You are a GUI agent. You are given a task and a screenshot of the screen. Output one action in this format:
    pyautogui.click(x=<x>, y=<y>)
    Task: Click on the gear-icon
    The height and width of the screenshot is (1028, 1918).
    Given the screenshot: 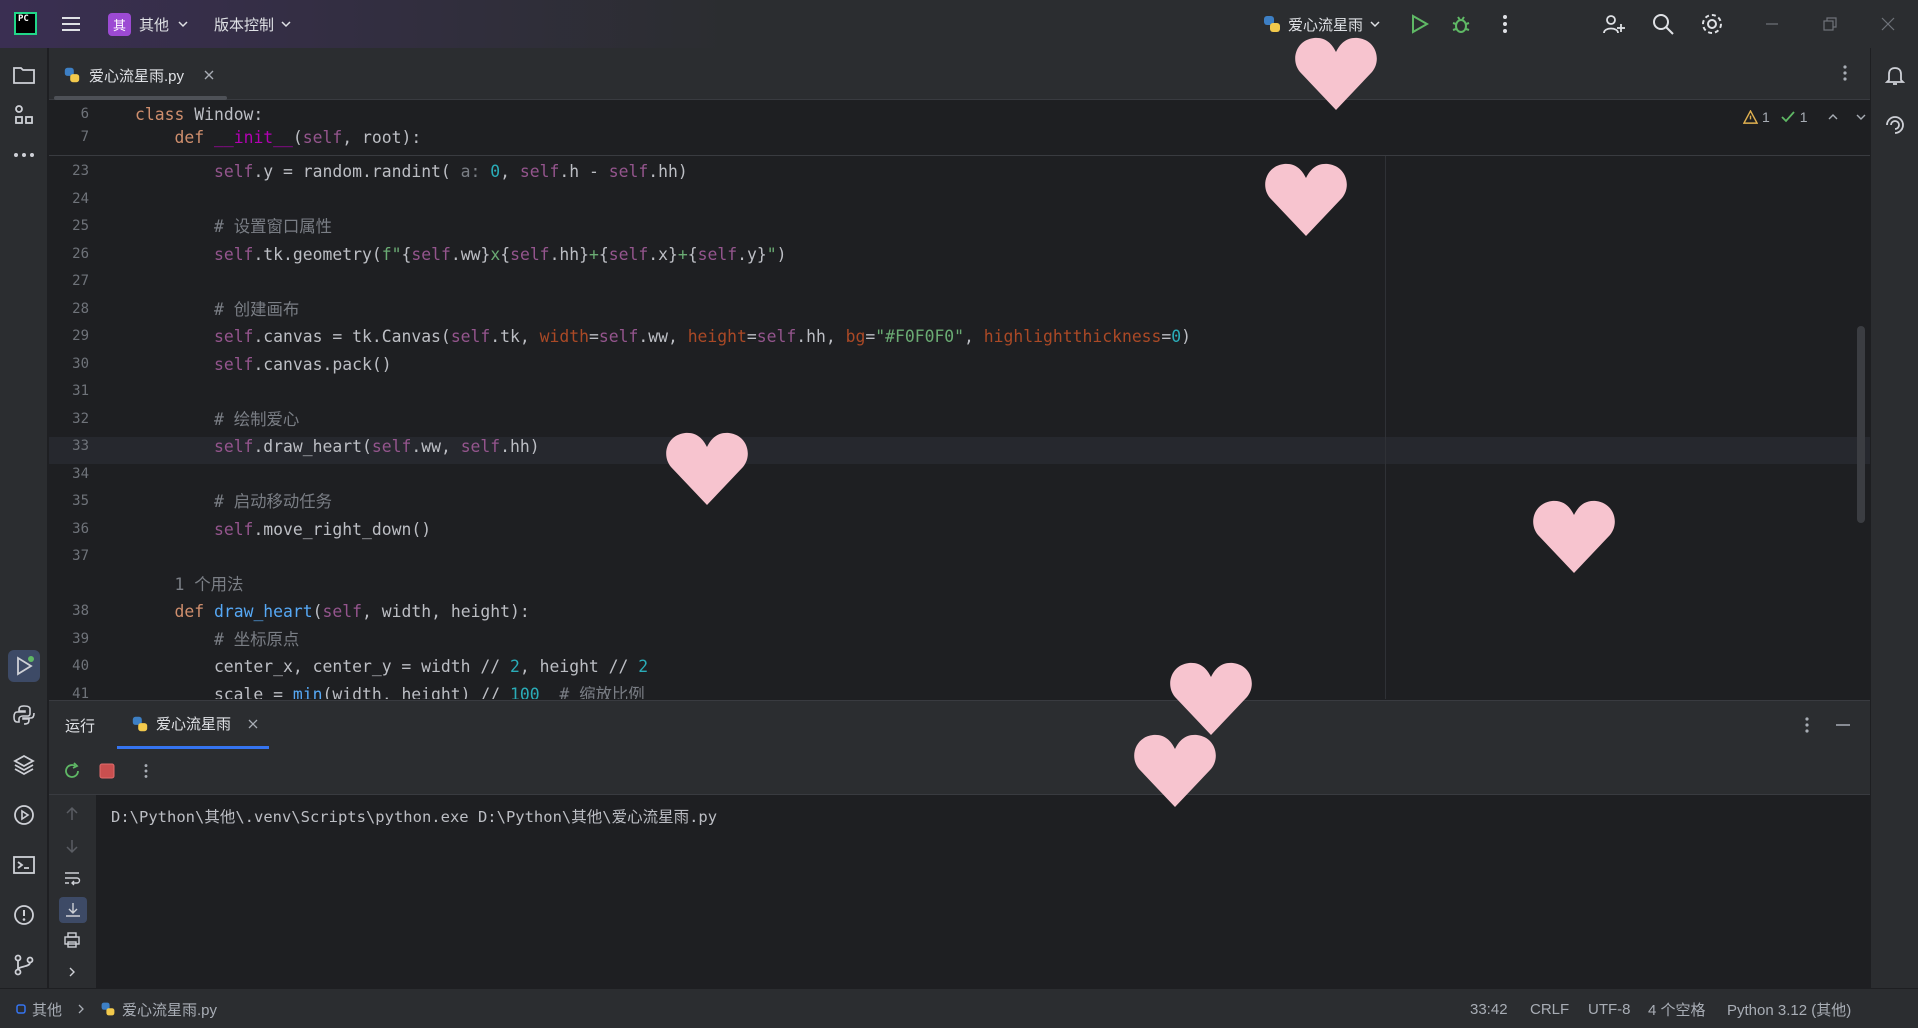 What is the action you would take?
    pyautogui.click(x=1712, y=24)
    